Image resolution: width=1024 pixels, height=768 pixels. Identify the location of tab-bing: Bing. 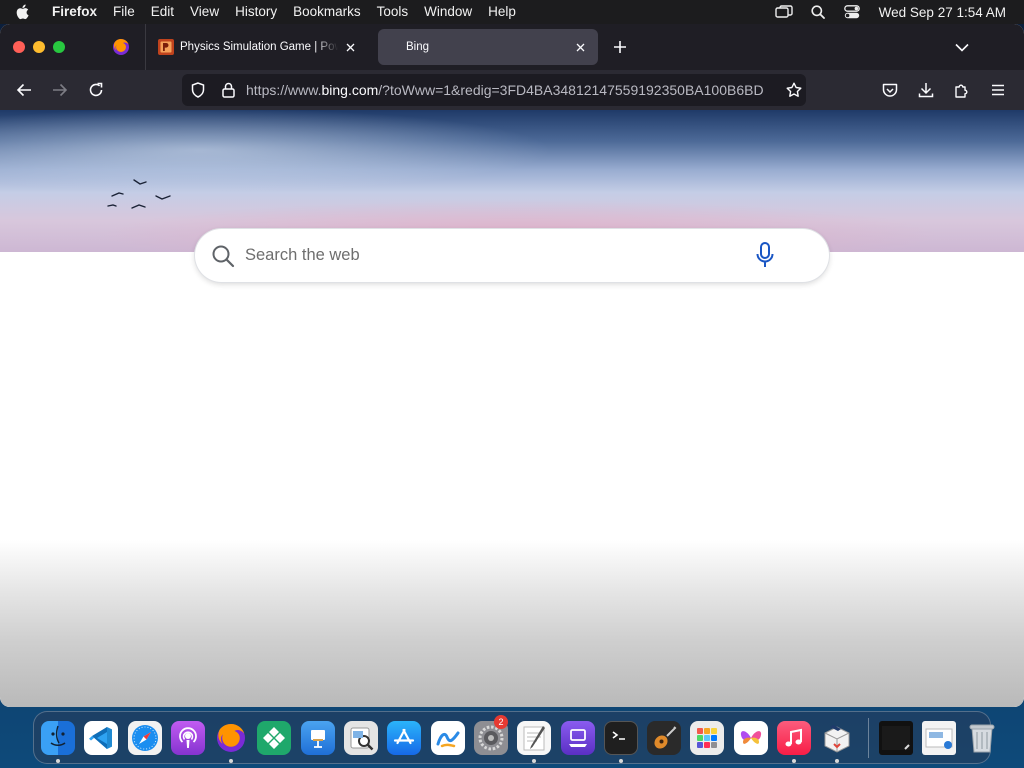
(488, 47).